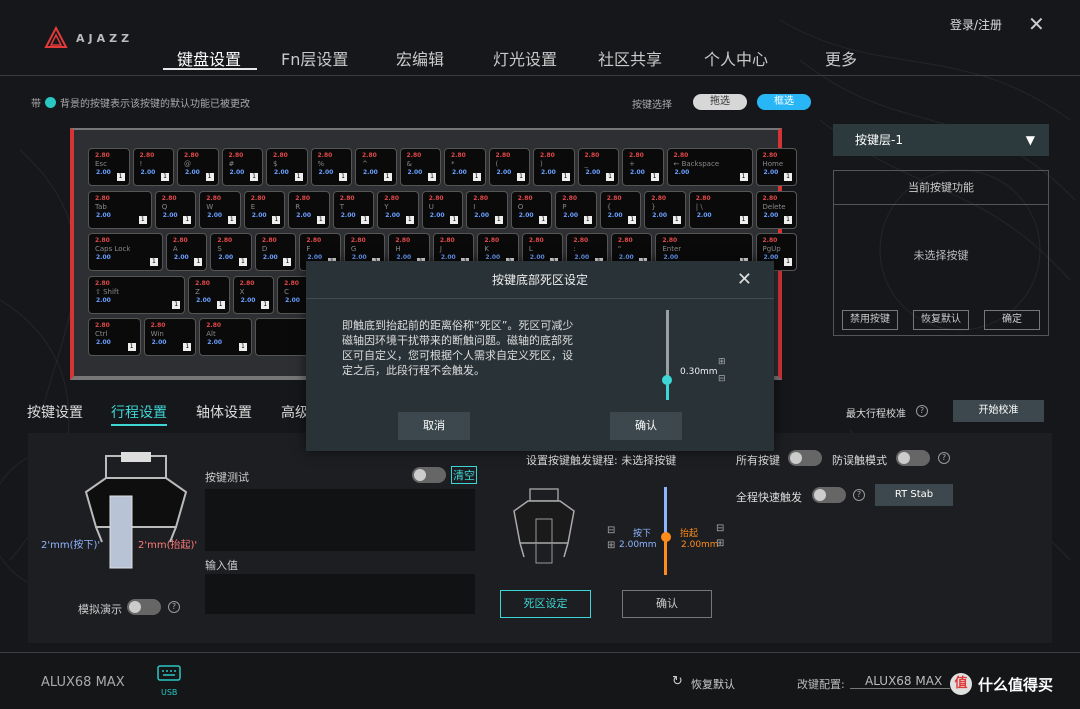 The height and width of the screenshot is (709, 1080). What do you see at coordinates (442, 209) in the screenshot?
I see `keyboard-key: 2.80 U 2.00 1` at bounding box center [442, 209].